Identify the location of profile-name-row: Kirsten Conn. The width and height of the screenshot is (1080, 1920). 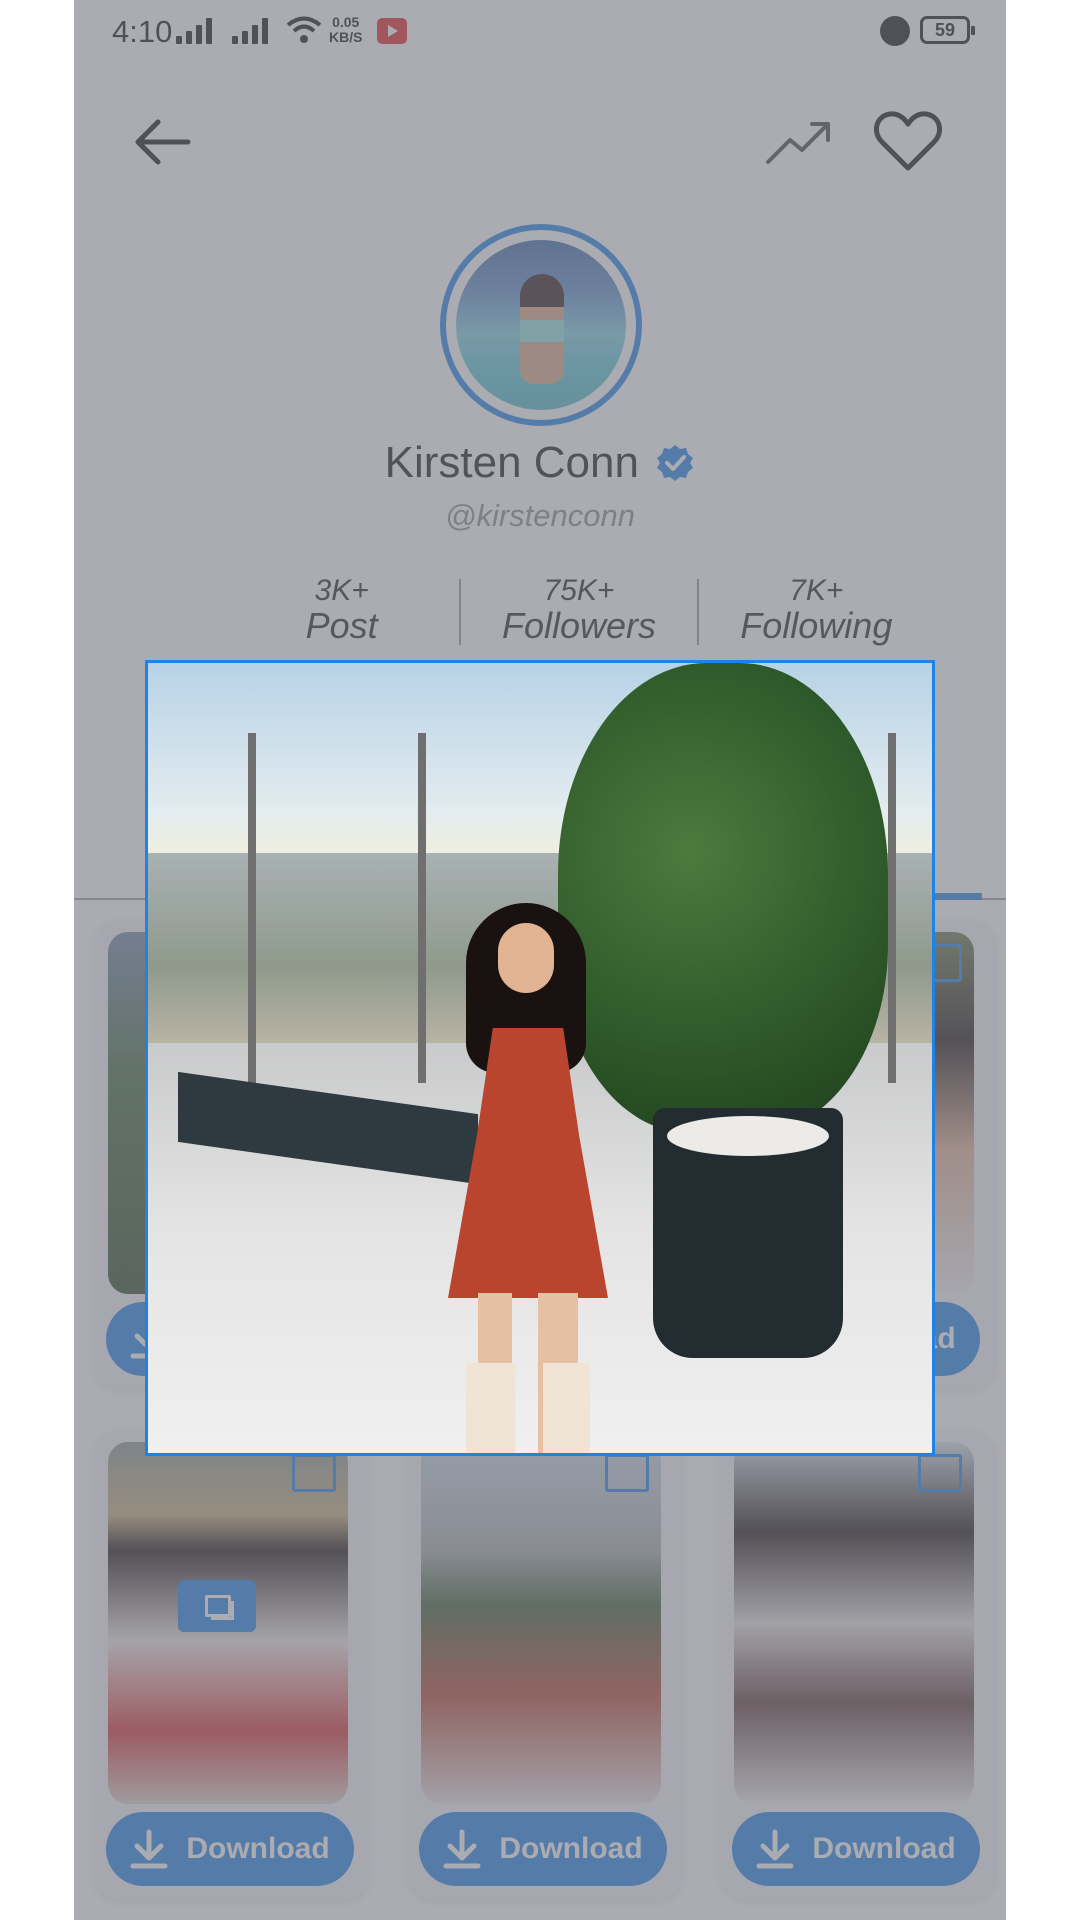
(540, 463).